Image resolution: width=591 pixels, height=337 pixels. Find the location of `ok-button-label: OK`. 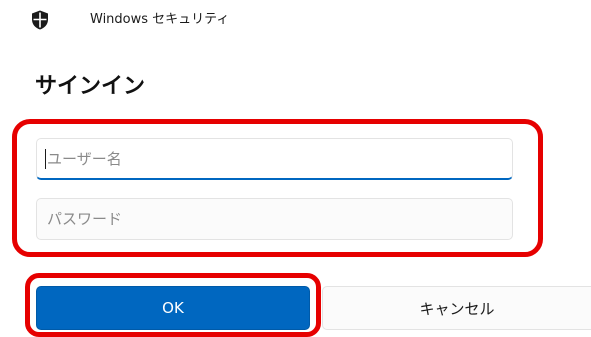

ok-button-label: OK is located at coordinates (173, 308).